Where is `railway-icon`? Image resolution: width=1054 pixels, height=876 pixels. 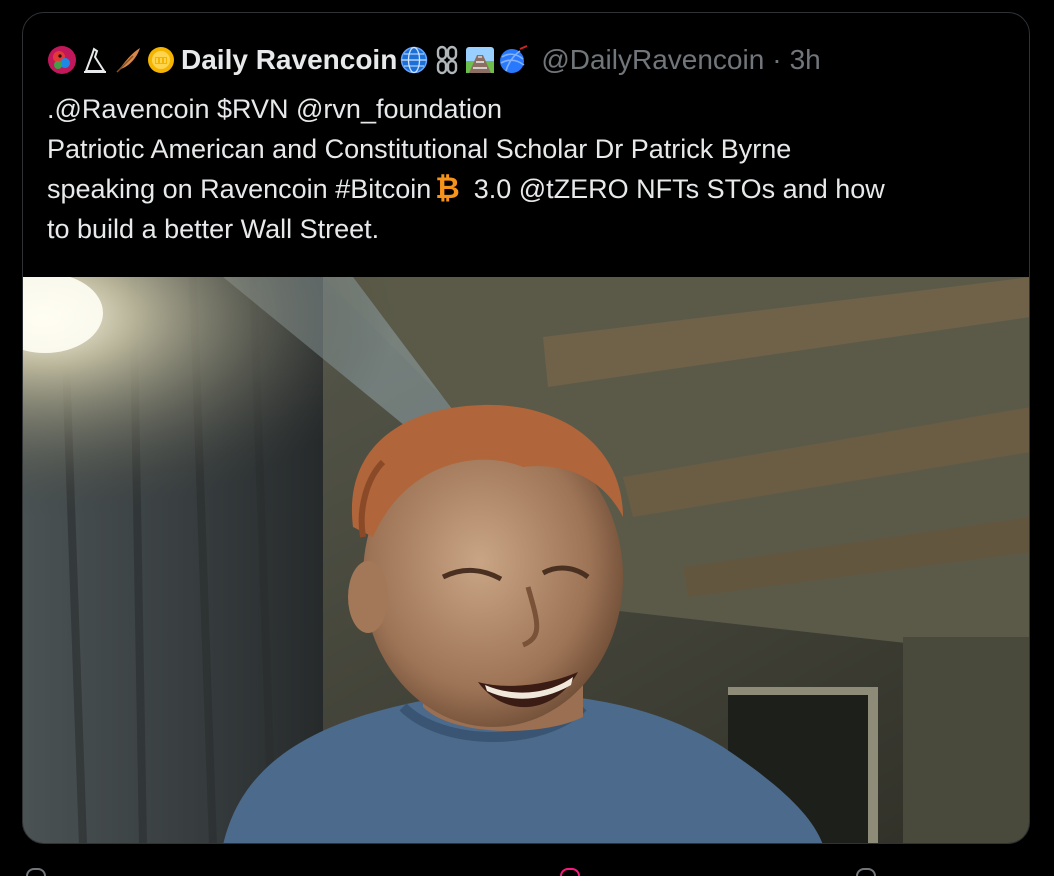 railway-icon is located at coordinates (480, 60).